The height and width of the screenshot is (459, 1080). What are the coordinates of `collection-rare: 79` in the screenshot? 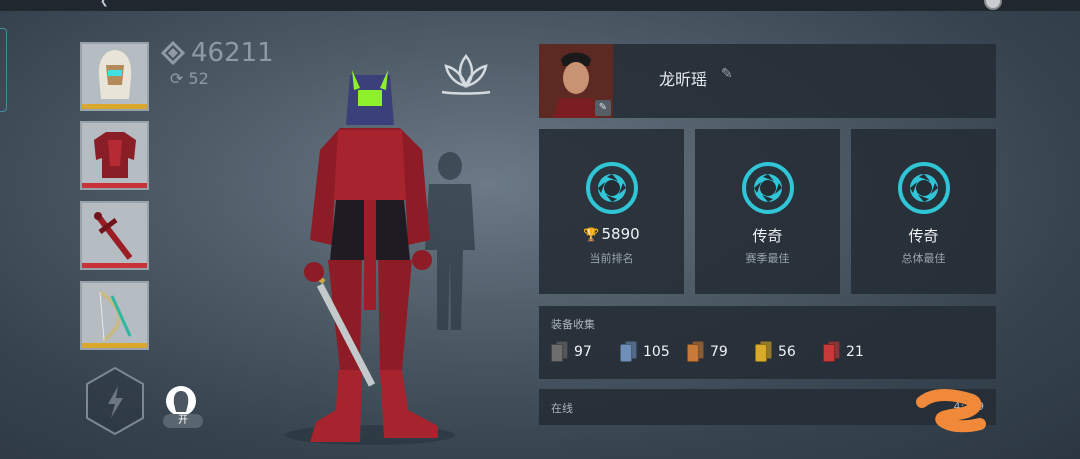 It's located at (707, 351).